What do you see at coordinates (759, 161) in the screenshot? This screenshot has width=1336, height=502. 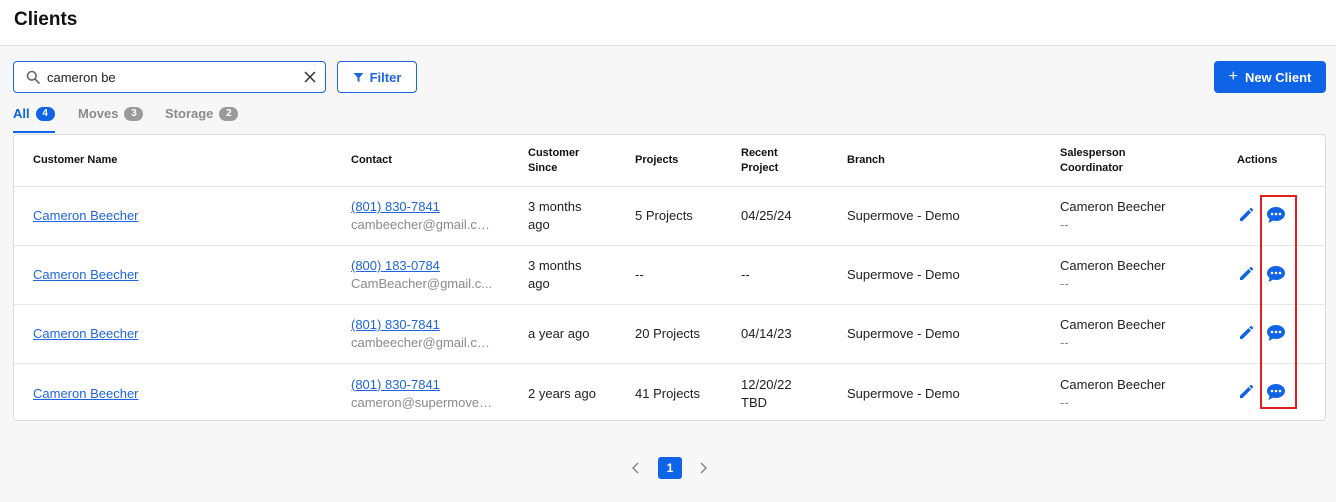 I see `header-recent-project: Recent Project` at bounding box center [759, 161].